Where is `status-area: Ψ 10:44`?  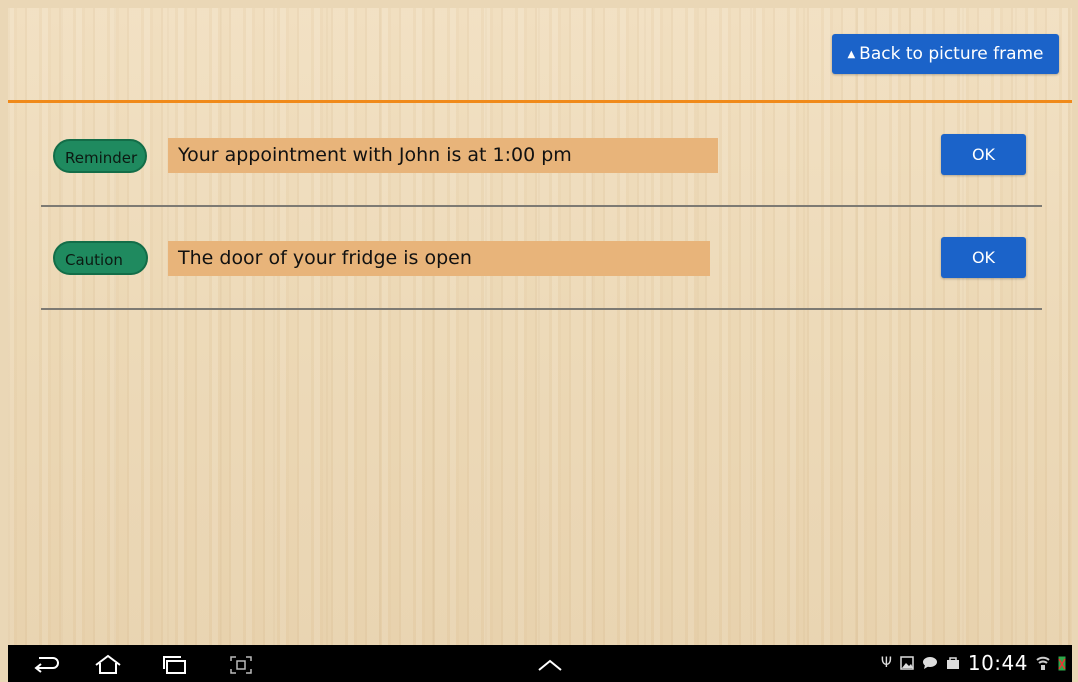 status-area: Ψ 10:44 is located at coordinates (973, 663).